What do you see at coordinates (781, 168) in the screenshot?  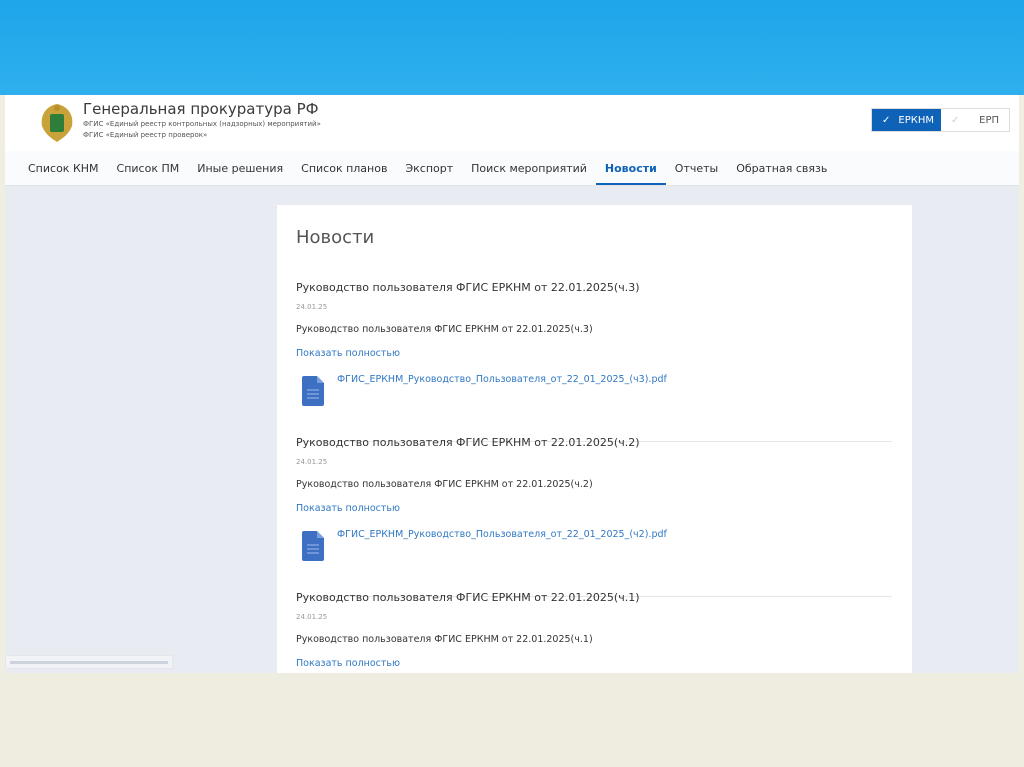 I see `nav-item: Обратная связь` at bounding box center [781, 168].